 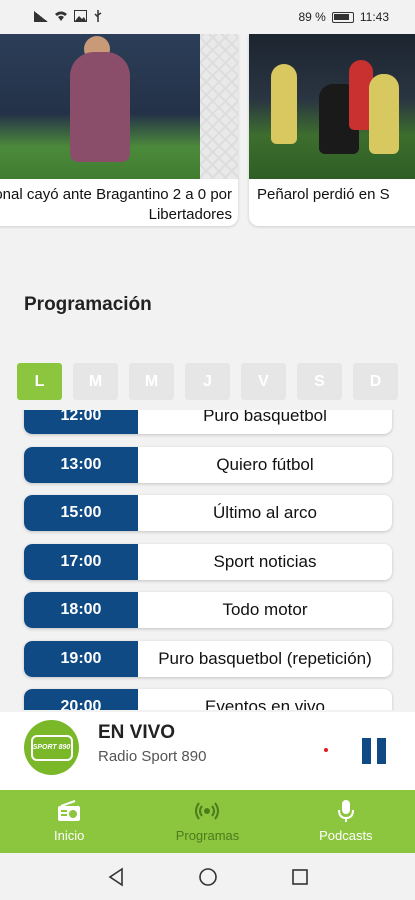 What do you see at coordinates (80, 16) in the screenshot?
I see `image-icon` at bounding box center [80, 16].